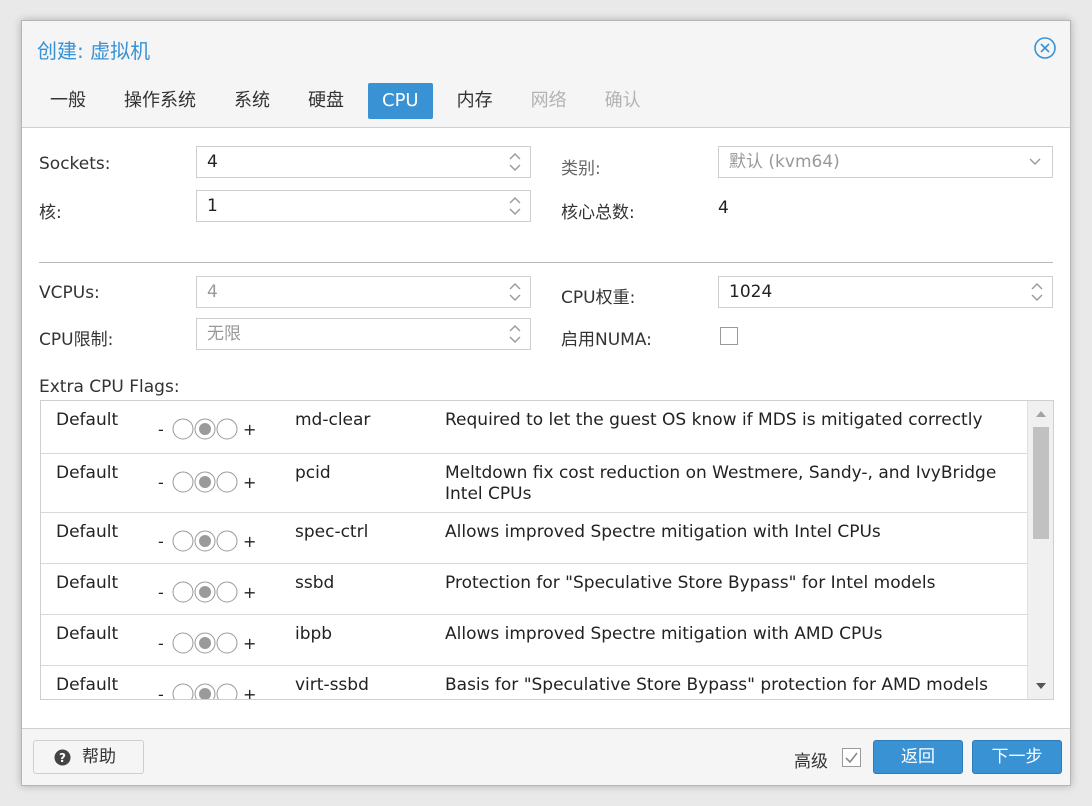 The width and height of the screenshot is (1092, 806). I want to click on tab-memory: 内存, so click(475, 101).